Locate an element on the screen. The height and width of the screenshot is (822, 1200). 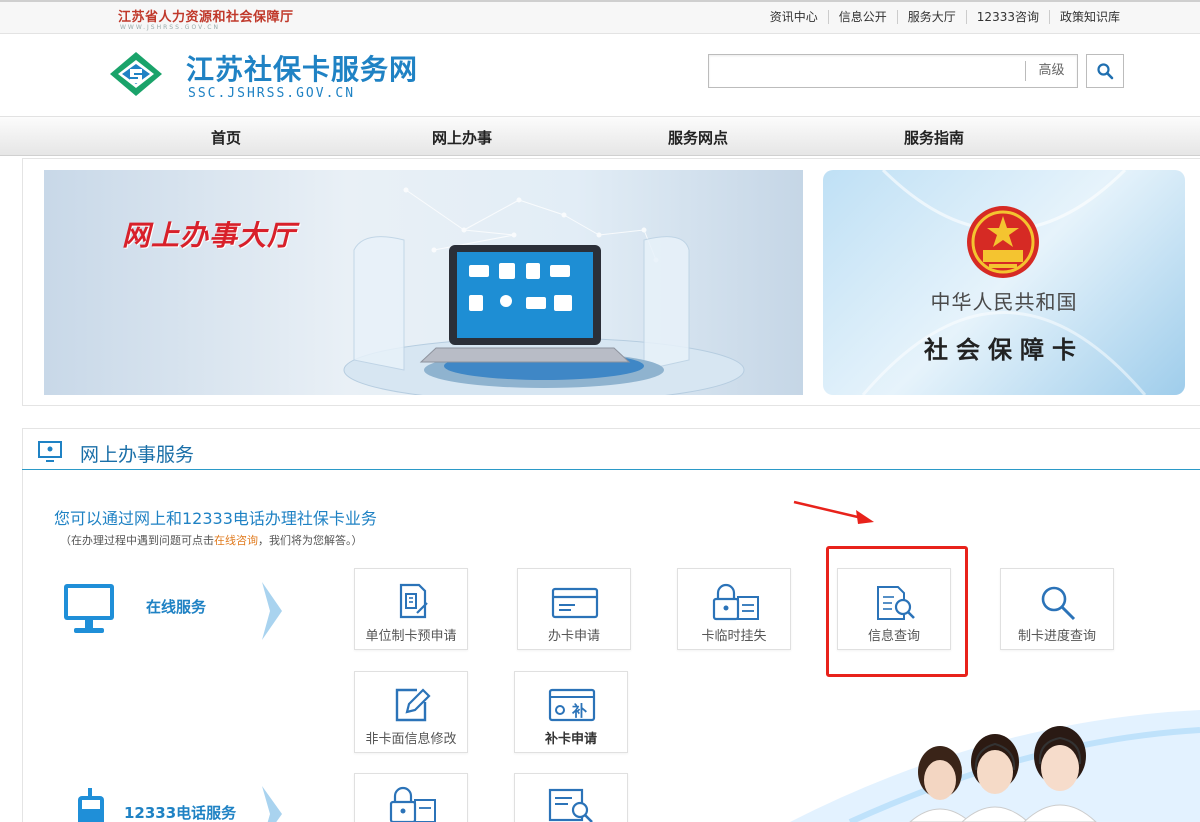
top-links: 资讯中心 信息公开 服务大厅 12333咨询 政策知识库 is located at coordinates (945, 17).